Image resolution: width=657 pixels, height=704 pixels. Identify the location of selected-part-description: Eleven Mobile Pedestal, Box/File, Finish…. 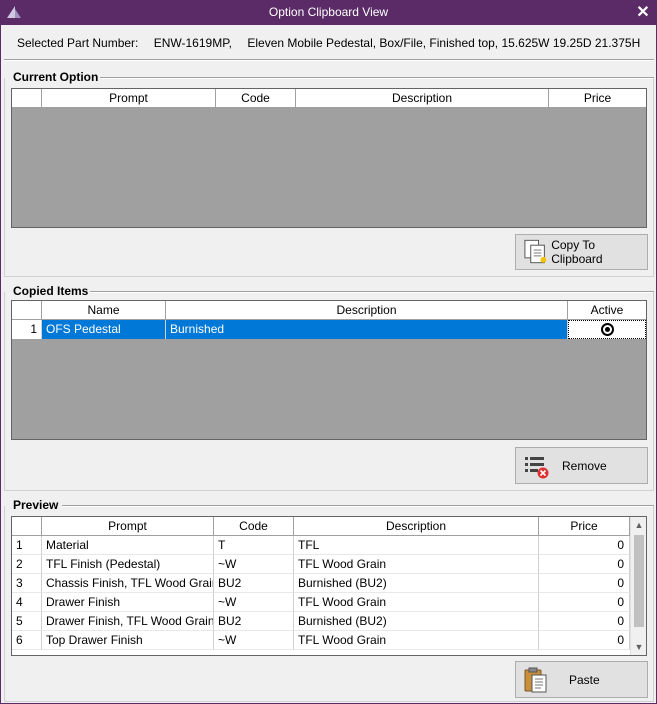
(444, 43).